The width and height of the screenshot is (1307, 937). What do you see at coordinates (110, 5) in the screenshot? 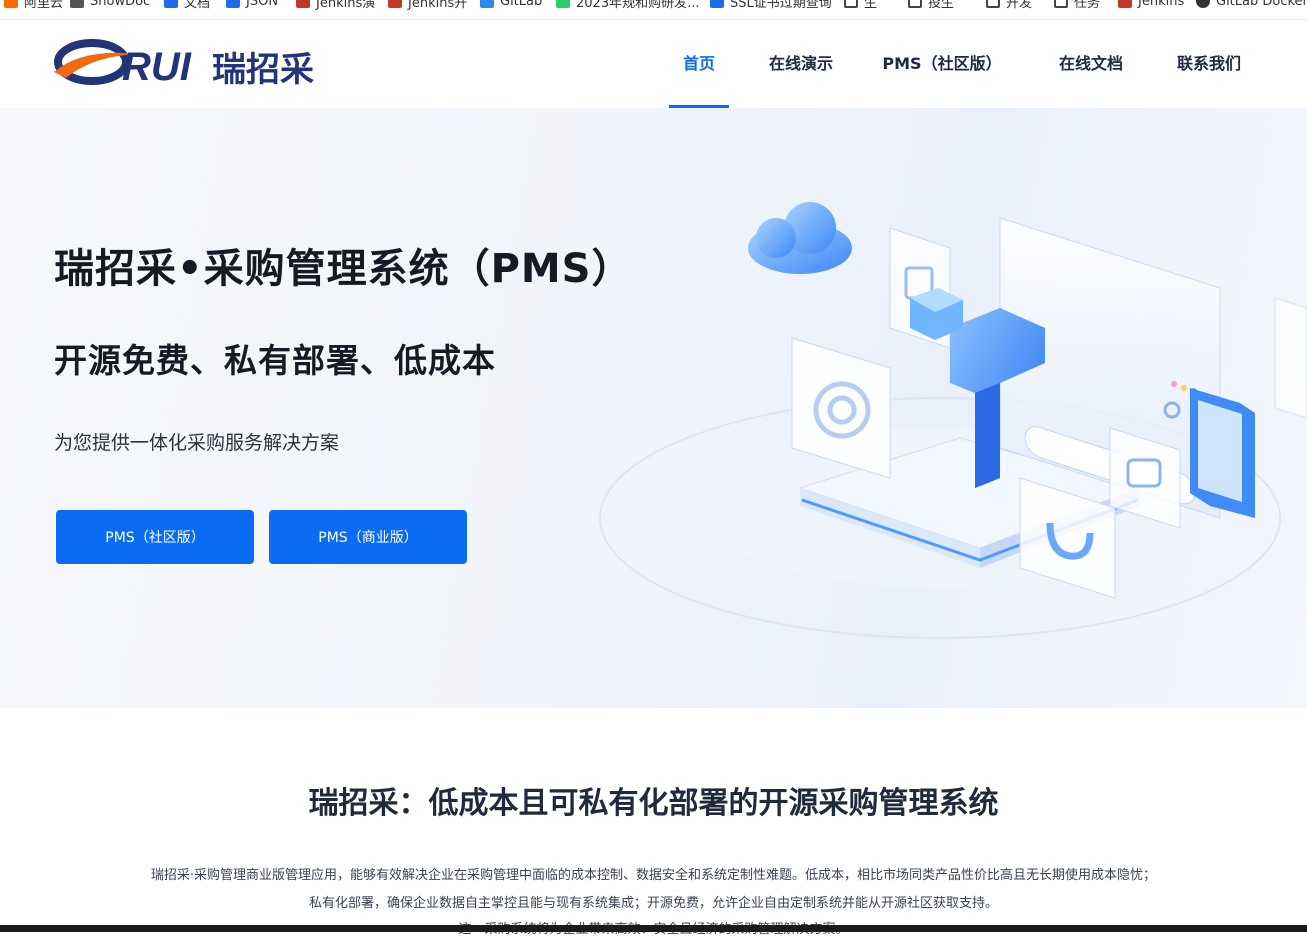
I see `bookmark-item: ShowDoc` at bounding box center [110, 5].